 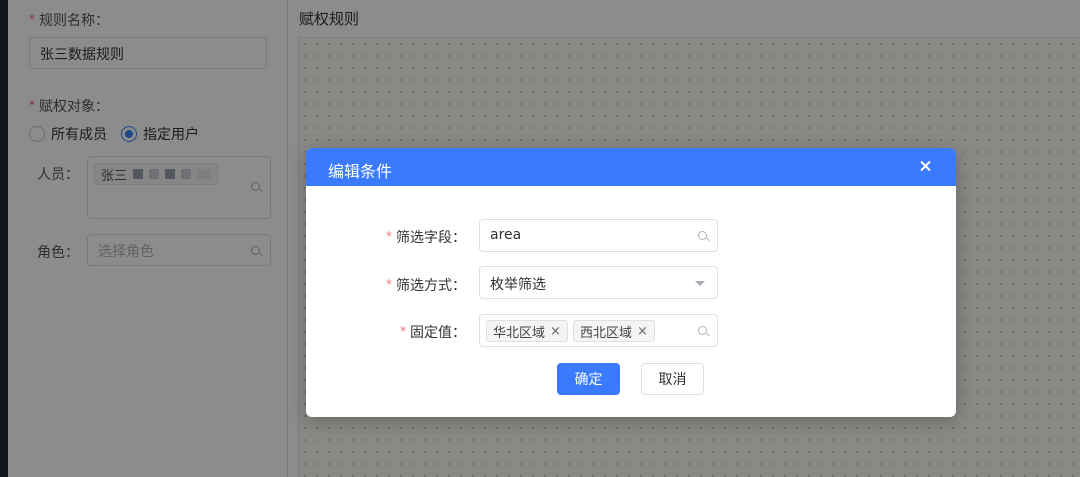 I want to click on fixed-value-select: 华北区域 × 西北区域 ×, so click(x=598, y=330).